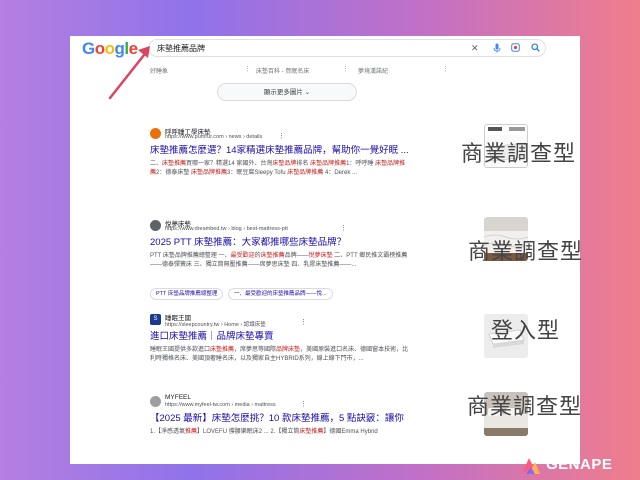  What do you see at coordinates (373, 70) in the screenshot?
I see `image-label: 夢境漢諾紀` at bounding box center [373, 70].